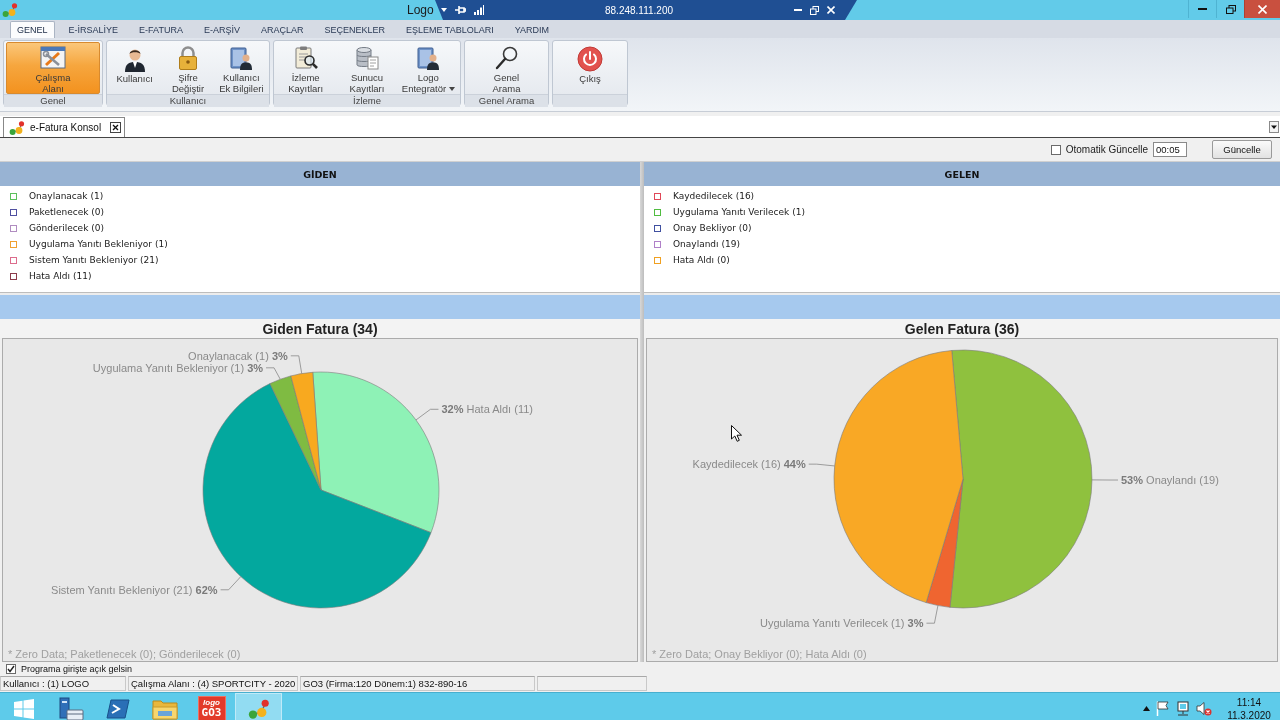  What do you see at coordinates (367, 100) in the screenshot?
I see `group-label: İzleme` at bounding box center [367, 100].